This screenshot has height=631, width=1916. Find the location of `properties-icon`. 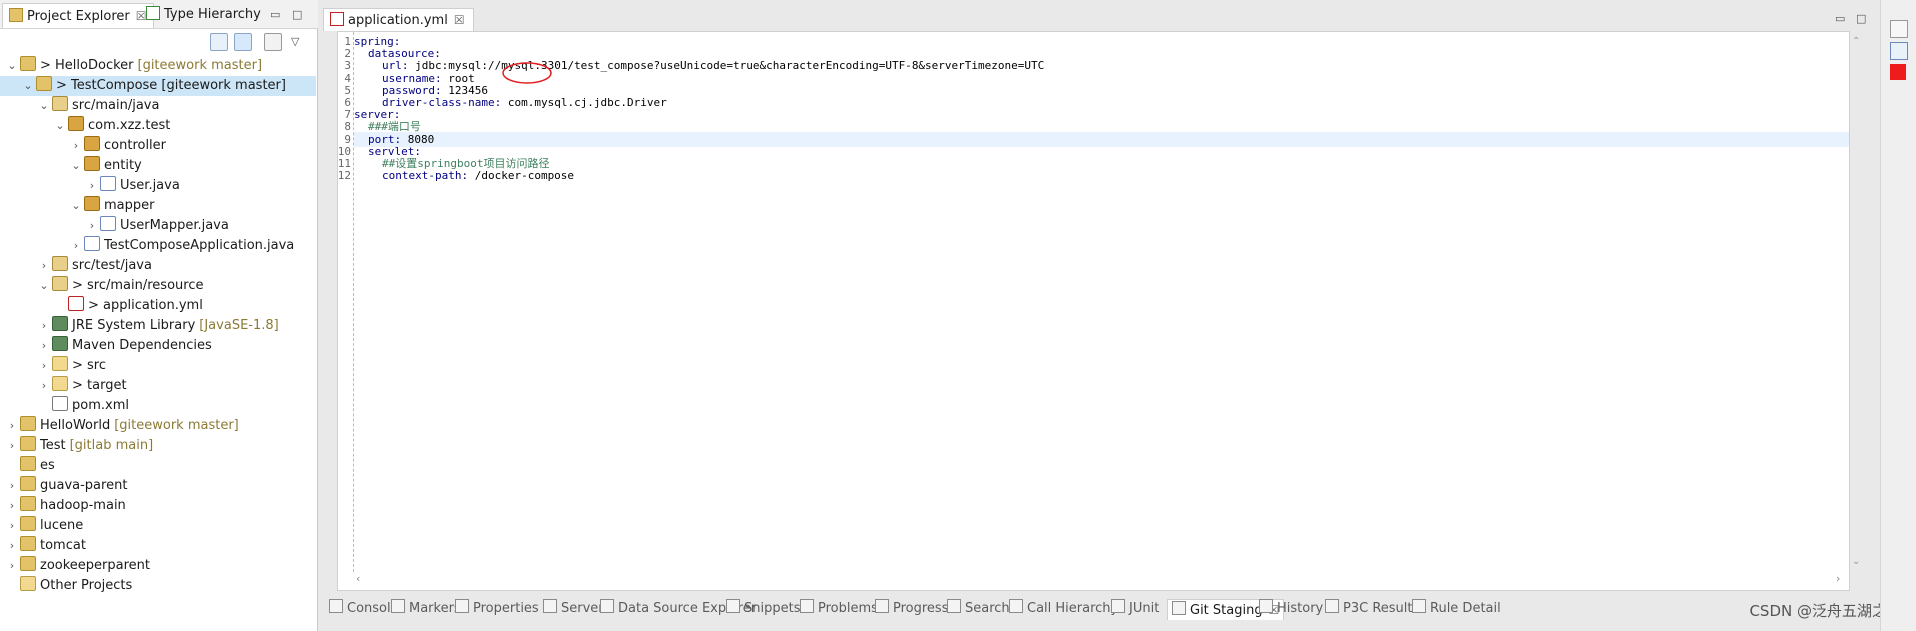

properties-icon is located at coordinates (462, 606).